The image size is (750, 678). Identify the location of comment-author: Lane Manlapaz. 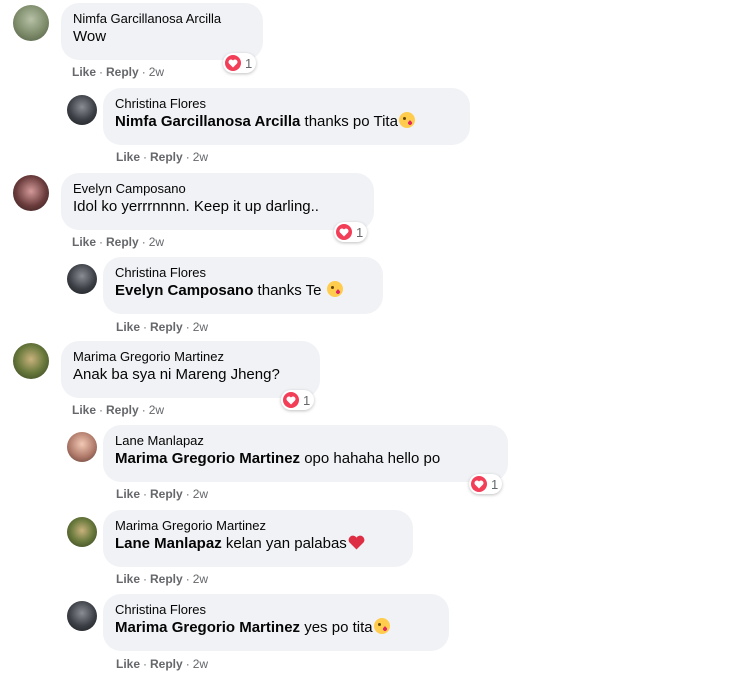
(305, 440).